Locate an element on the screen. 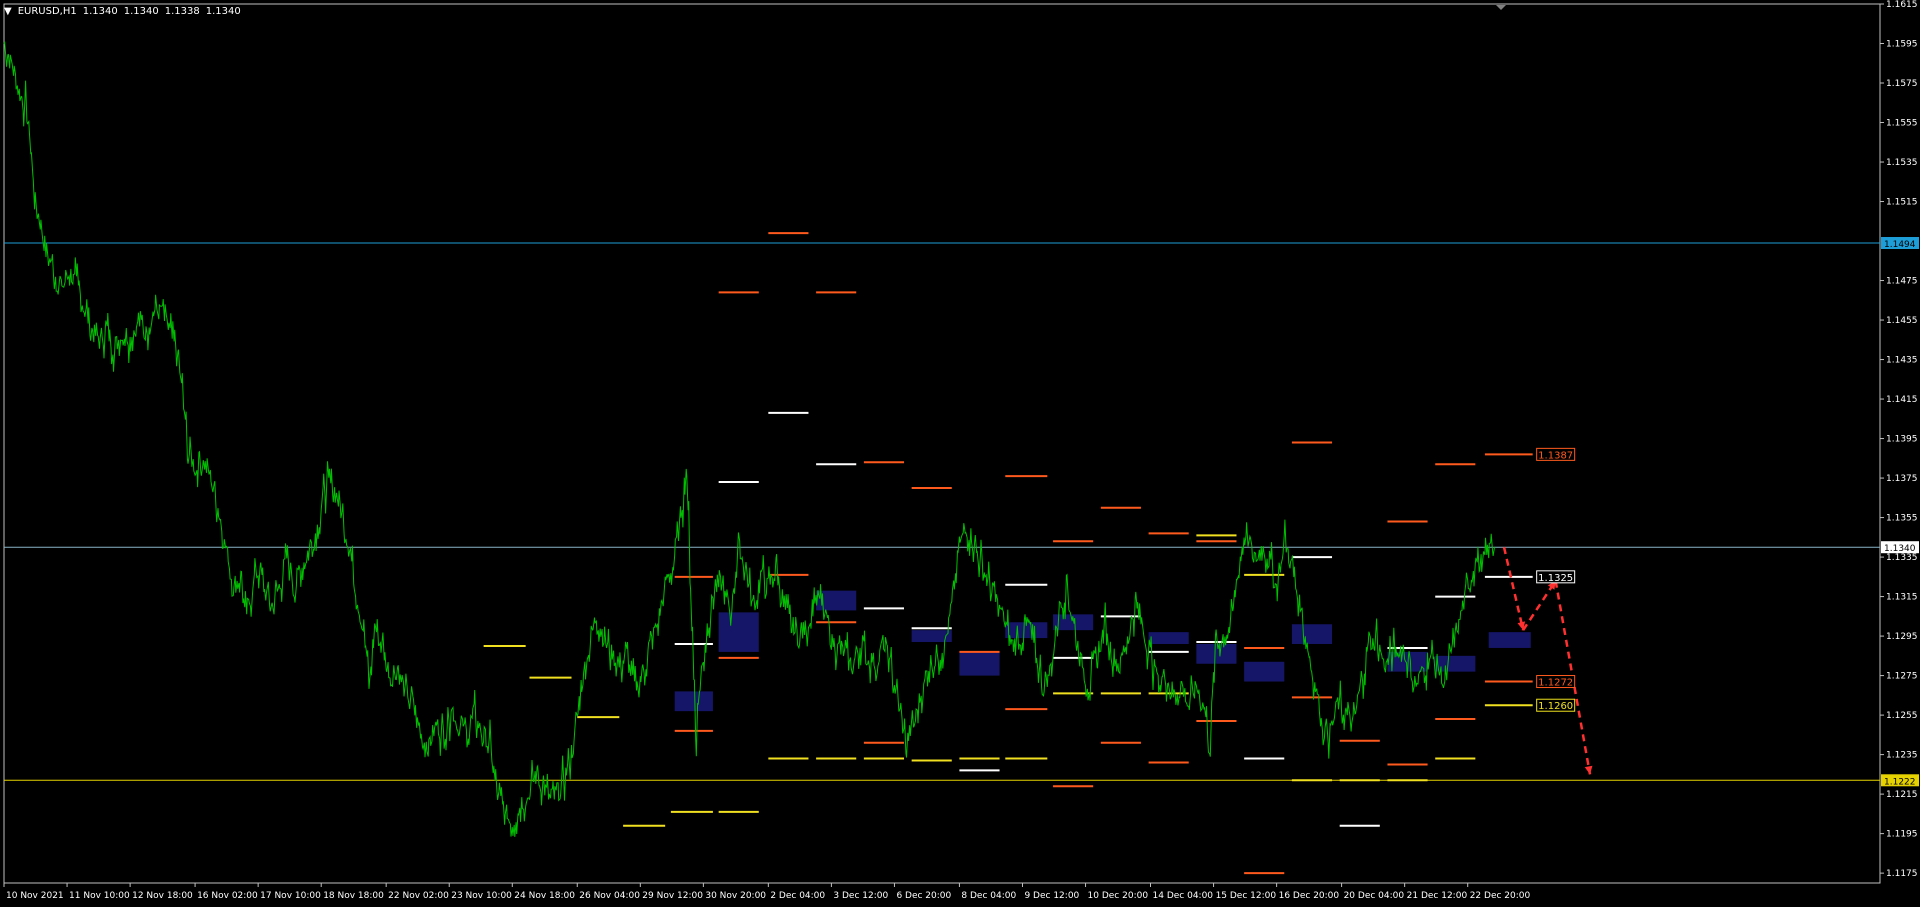 The height and width of the screenshot is (907, 1920). y-tick-label-20: 1.1195 is located at coordinates (1902, 835).